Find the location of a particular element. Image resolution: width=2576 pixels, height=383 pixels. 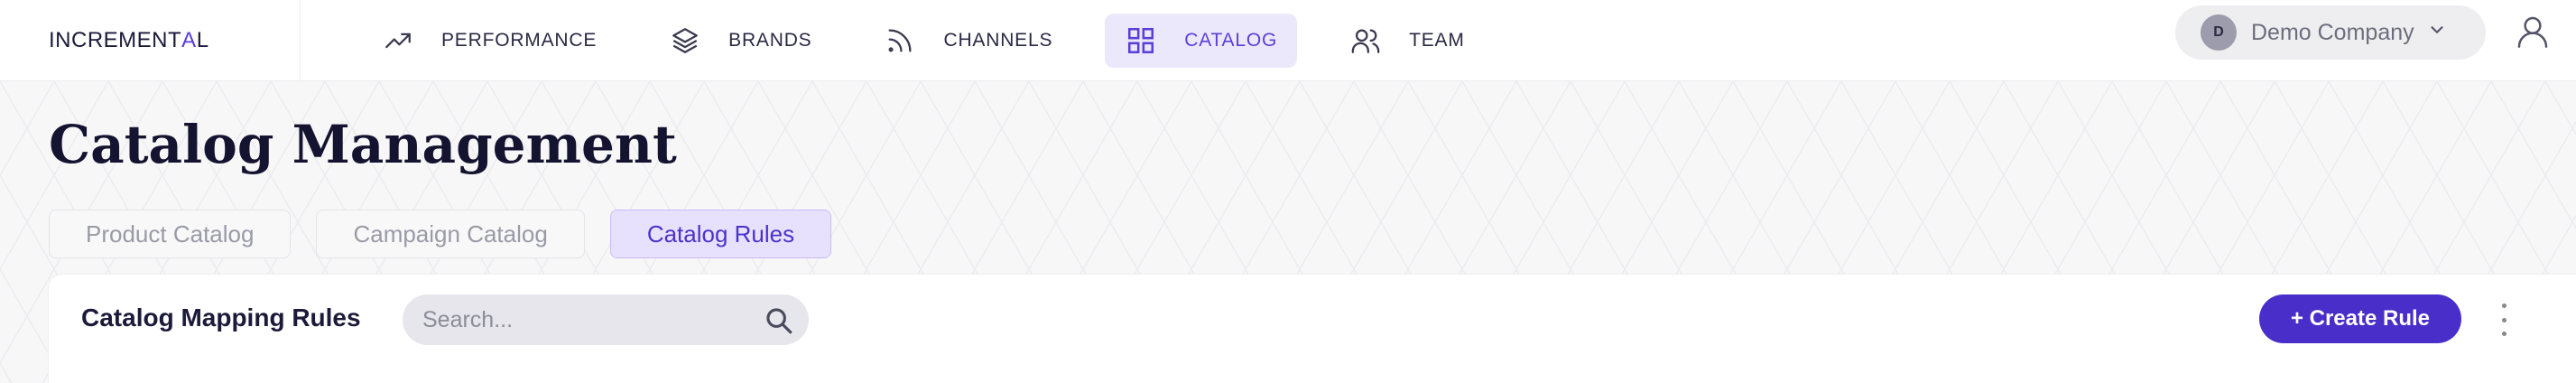

nav-item-channels: CHANNELS is located at coordinates (968, 41).